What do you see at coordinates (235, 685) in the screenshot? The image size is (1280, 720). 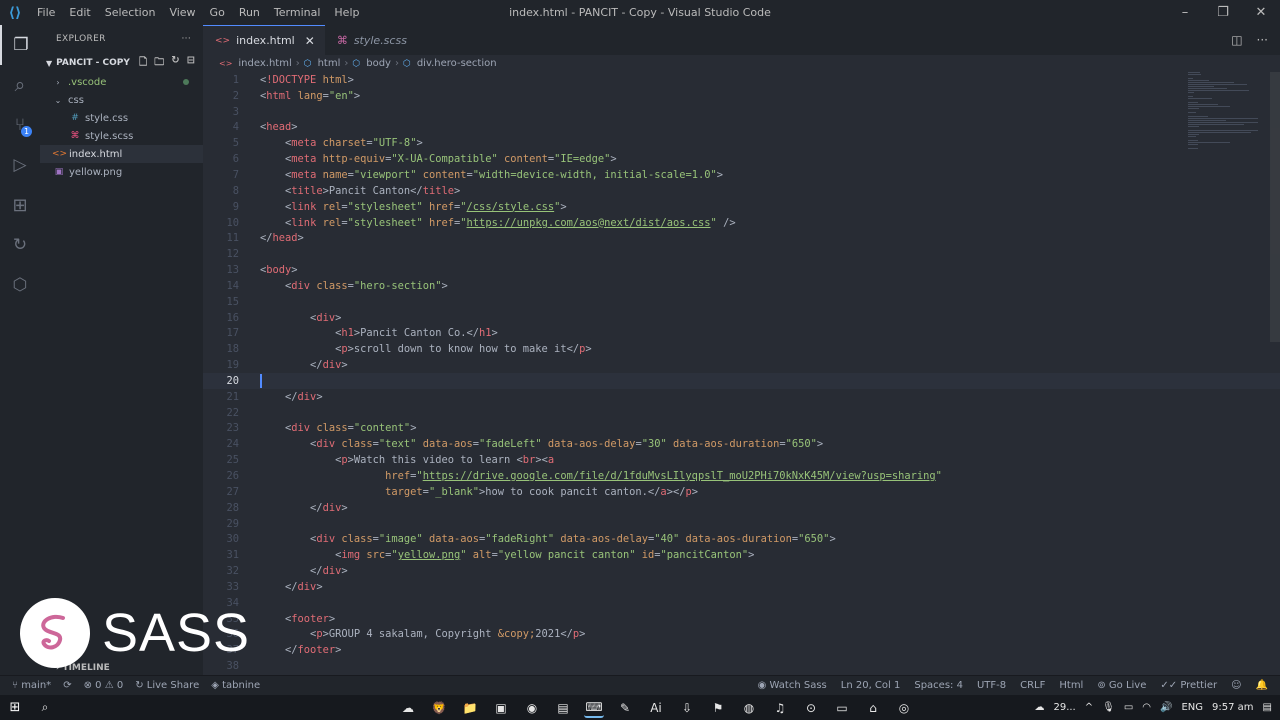 I see `tabnine-status: ◈ tabnine` at bounding box center [235, 685].